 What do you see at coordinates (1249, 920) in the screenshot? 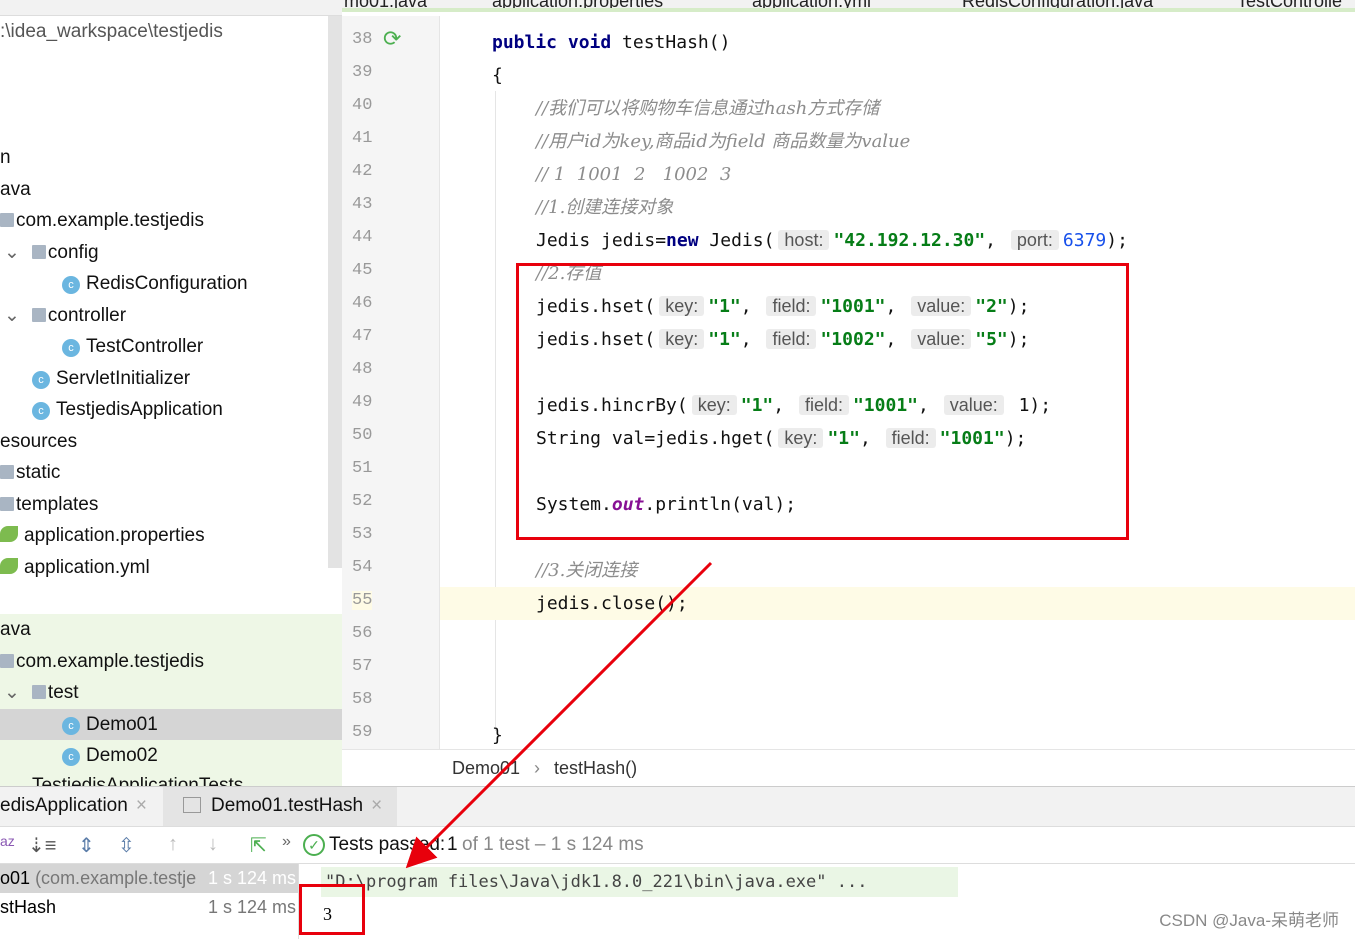
I see `watermark: CSDN @Java-呆萌老师` at bounding box center [1249, 920].